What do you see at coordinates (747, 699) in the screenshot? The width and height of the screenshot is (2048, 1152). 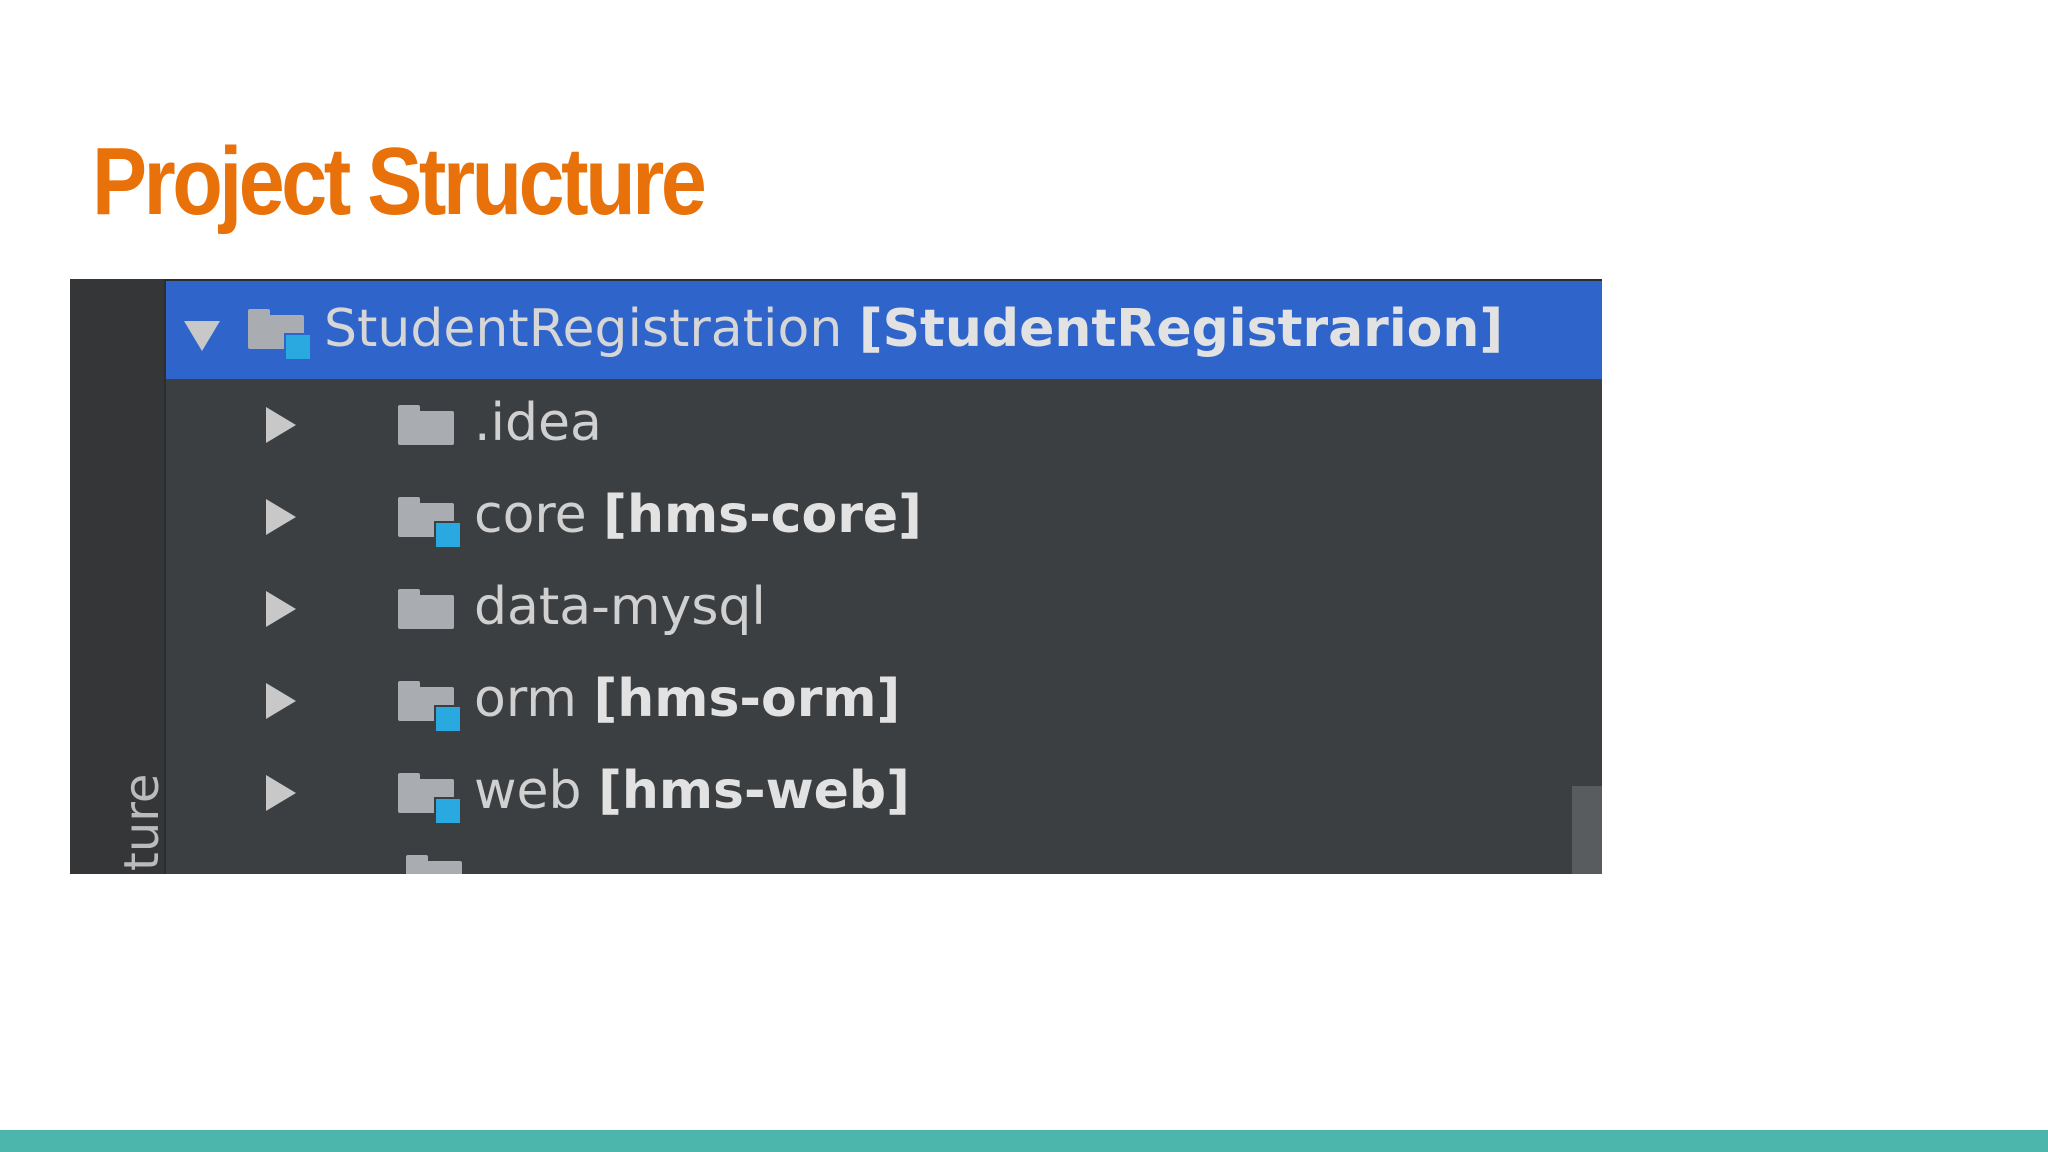 I see `tree-item-module: [hms-orm]` at bounding box center [747, 699].